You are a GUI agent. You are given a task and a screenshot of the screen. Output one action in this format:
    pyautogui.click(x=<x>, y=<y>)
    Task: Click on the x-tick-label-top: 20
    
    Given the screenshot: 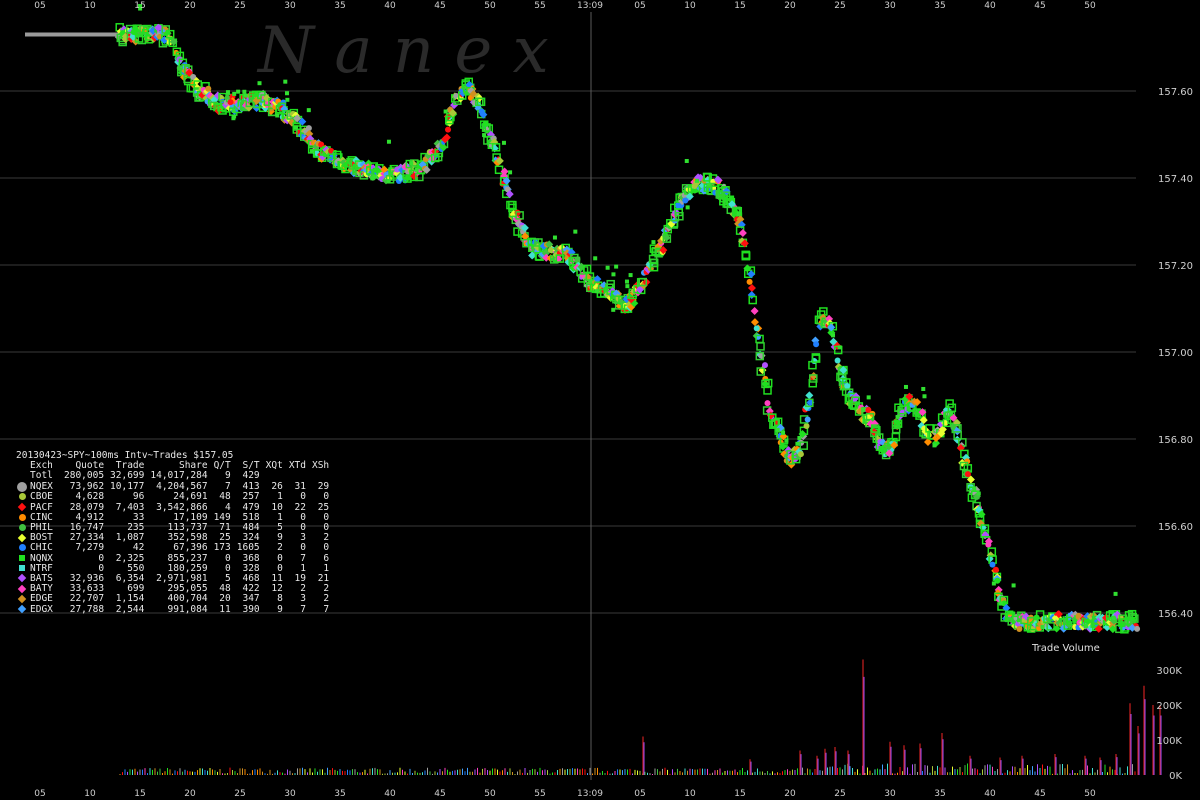 What is the action you would take?
    pyautogui.click(x=790, y=6)
    